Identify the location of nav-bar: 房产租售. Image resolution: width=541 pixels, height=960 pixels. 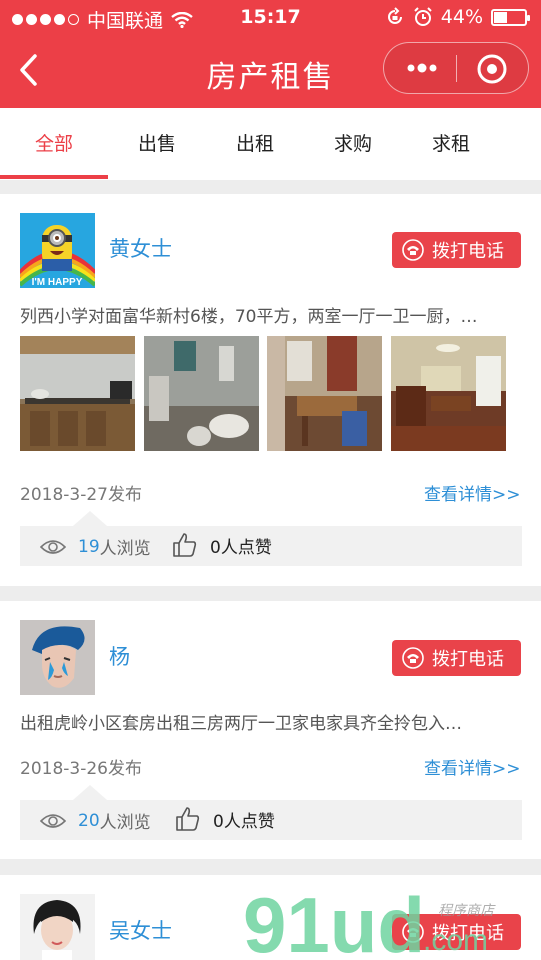
(270, 72).